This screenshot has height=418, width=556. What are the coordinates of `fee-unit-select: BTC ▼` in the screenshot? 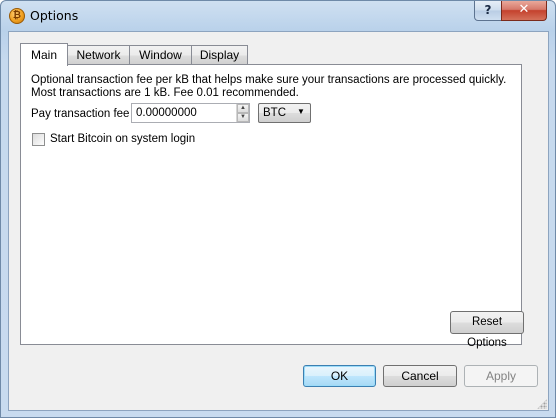 It's located at (284, 113).